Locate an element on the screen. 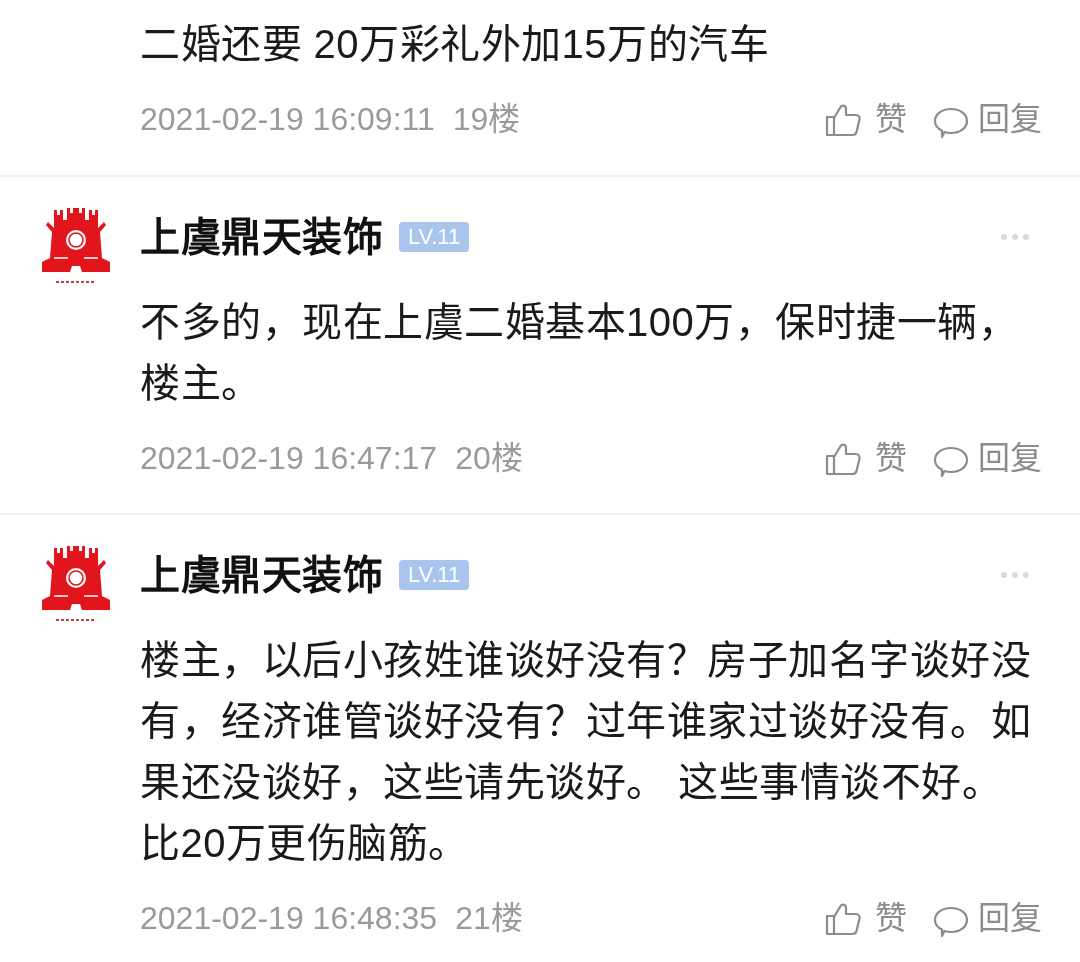 This screenshot has width=1080, height=962. timestamp: 2021-02-19 16:48:35 is located at coordinates (289, 918).